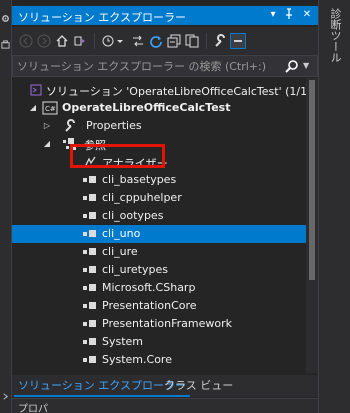  I want to click on search-box: ▼, so click(165, 66).